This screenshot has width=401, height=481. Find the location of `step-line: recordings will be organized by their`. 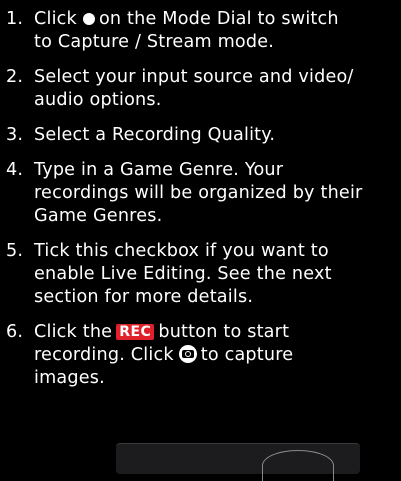

step-line: recordings will be organized by their is located at coordinates (198, 193).